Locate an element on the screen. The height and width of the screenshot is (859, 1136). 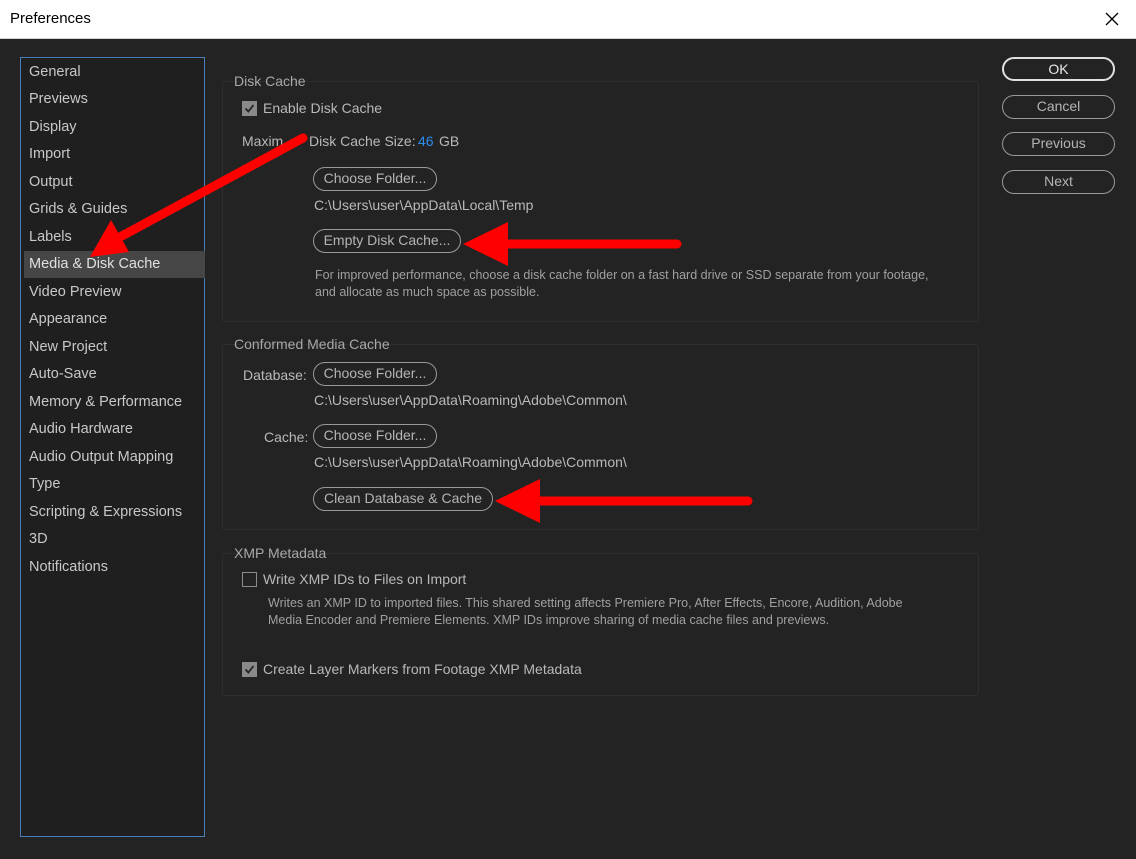
close-icon is located at coordinates (1112, 19).